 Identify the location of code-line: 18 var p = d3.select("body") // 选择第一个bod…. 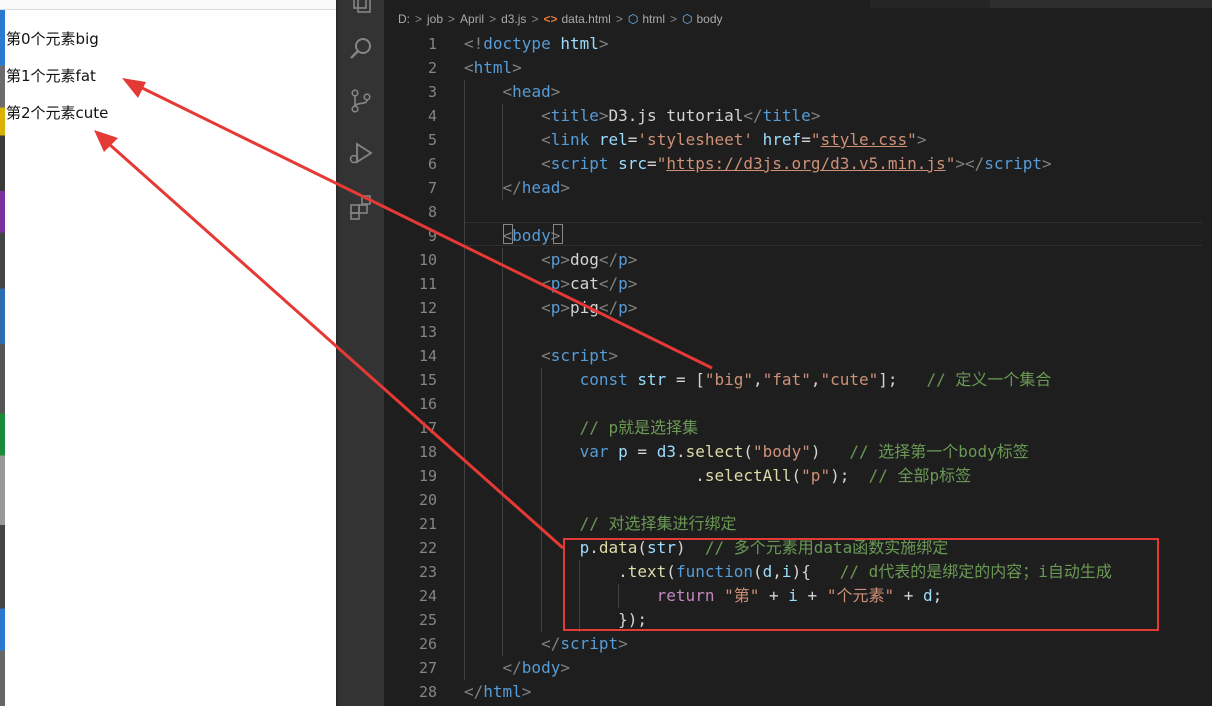
(798, 452).